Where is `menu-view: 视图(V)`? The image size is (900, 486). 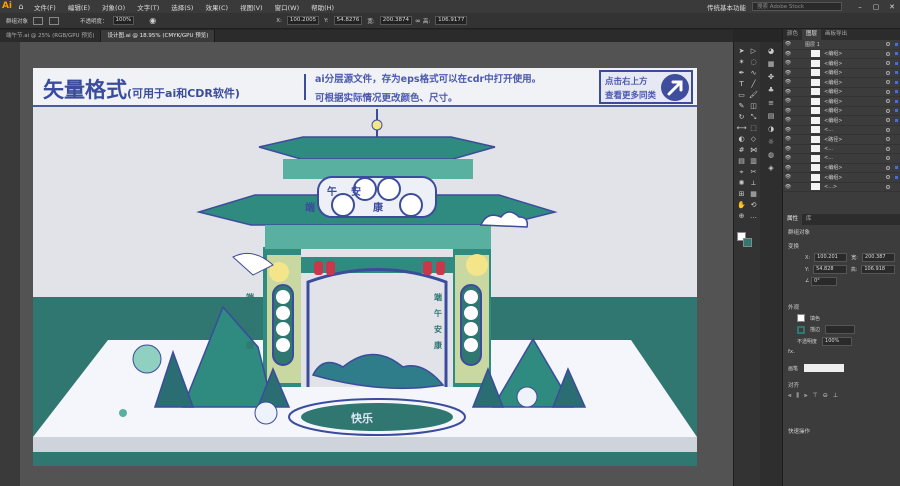
menu-view: 视图(V) is located at coordinates (251, 7).